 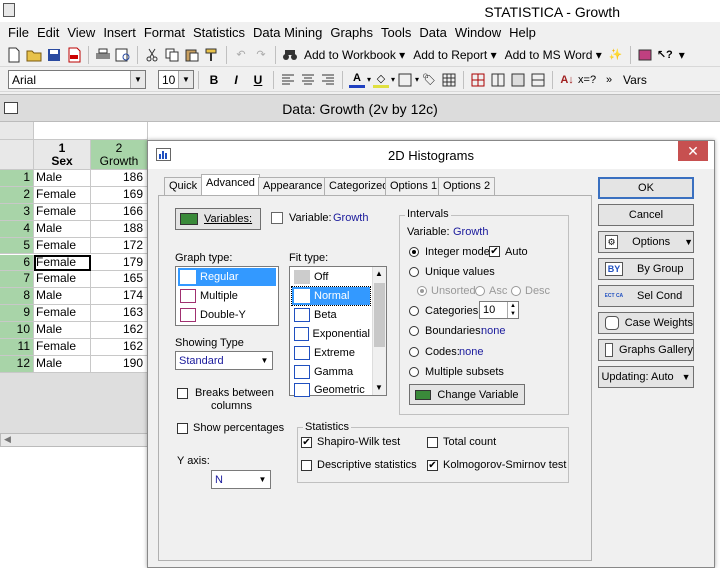 I want to click on scroll-down-icon: ▼, so click(x=379, y=387).